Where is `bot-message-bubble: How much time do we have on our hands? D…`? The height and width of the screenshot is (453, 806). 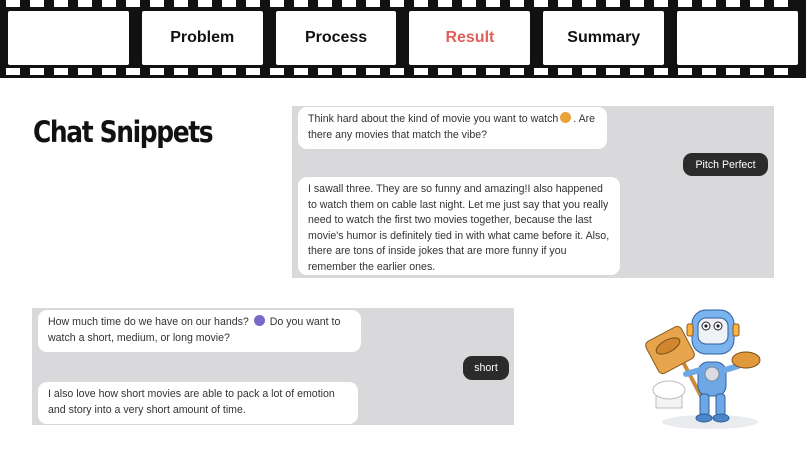 bot-message-bubble: How much time do we have on our hands? D… is located at coordinates (199, 331).